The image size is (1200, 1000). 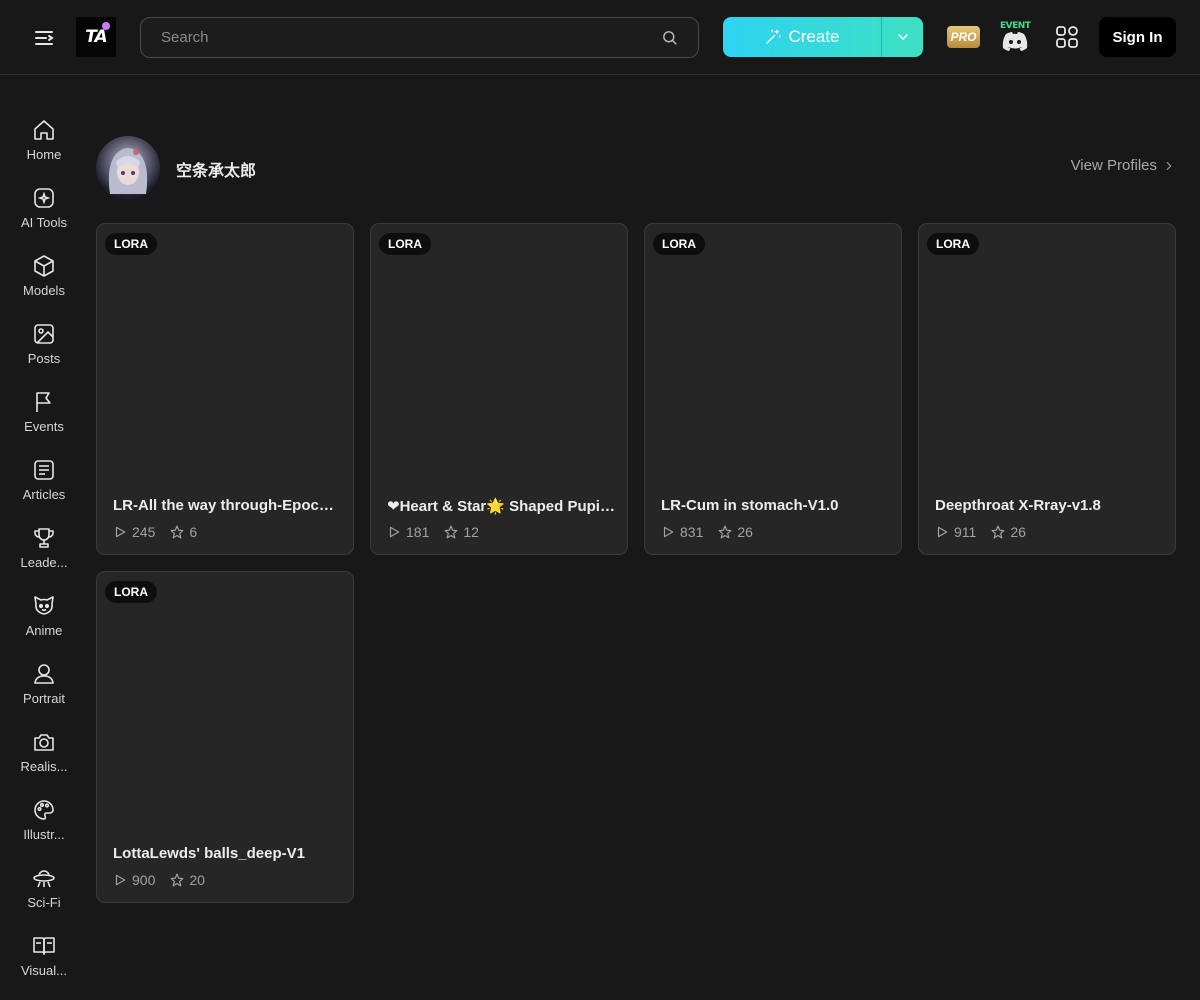 What do you see at coordinates (773, 36) in the screenshot?
I see `magic-wand-icon` at bounding box center [773, 36].